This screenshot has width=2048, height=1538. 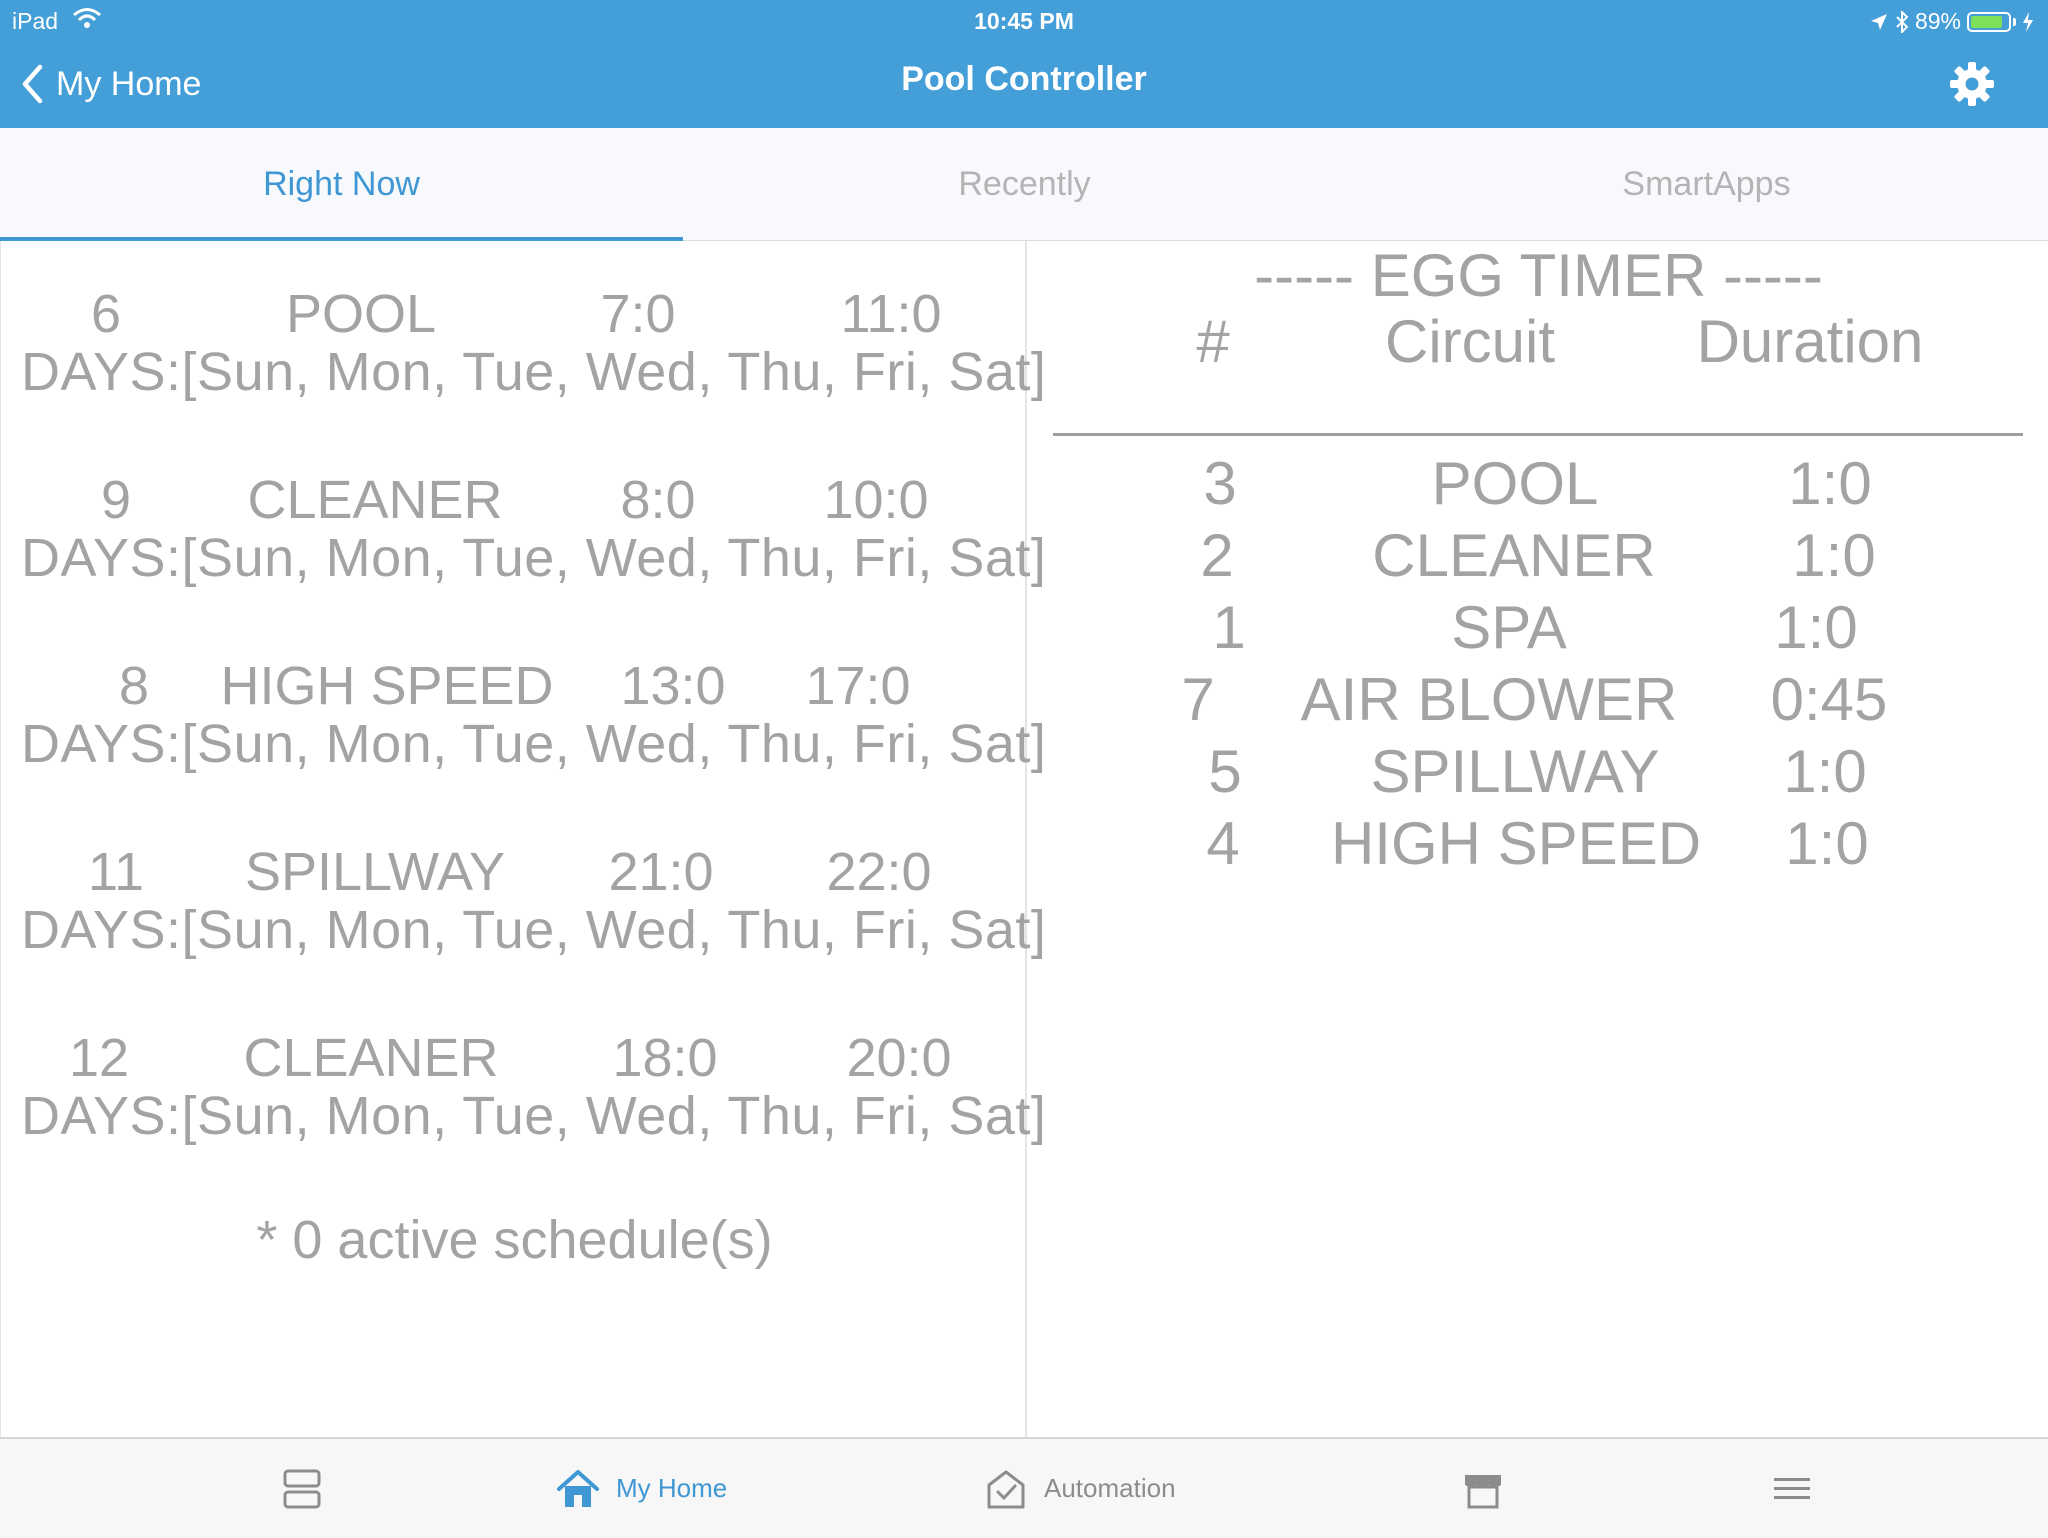 What do you see at coordinates (1514, 555) in the screenshot?
I see `egg-timer-circuit: CLEANER` at bounding box center [1514, 555].